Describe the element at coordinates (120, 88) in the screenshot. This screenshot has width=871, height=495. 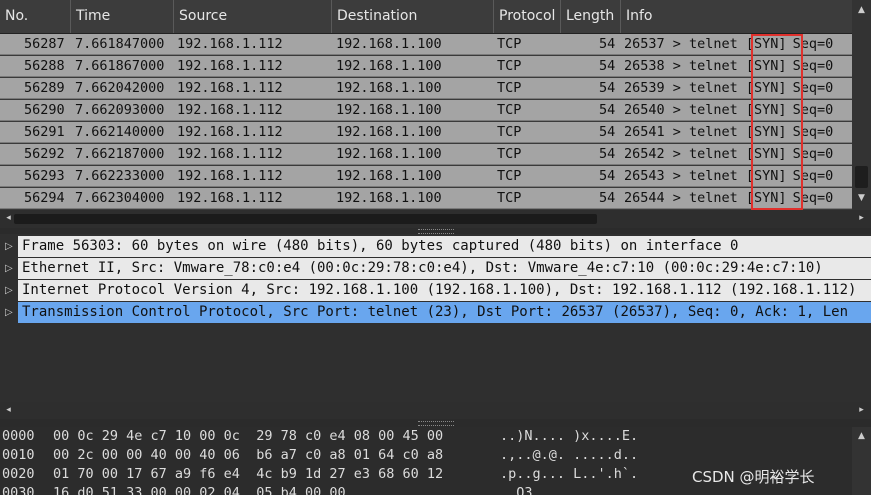
I see `cell-time: 7.662042000` at that location.